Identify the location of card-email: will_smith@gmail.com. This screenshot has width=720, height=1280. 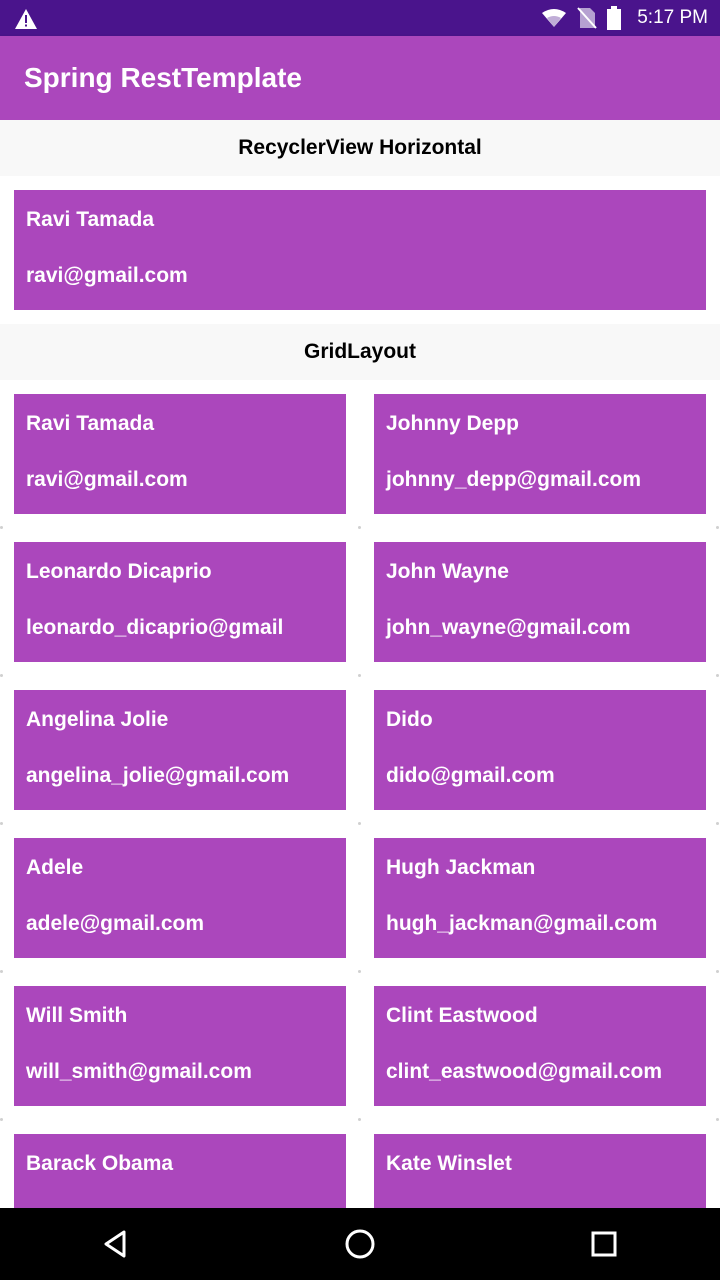
(139, 1071).